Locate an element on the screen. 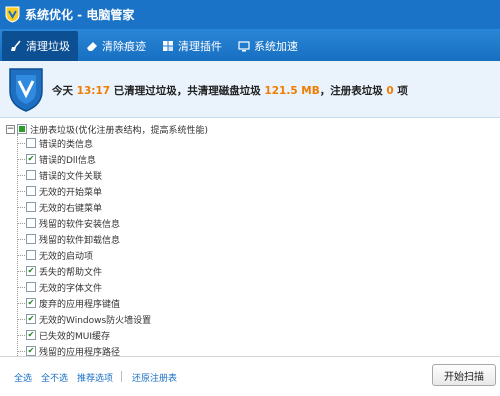 The width and height of the screenshot is (500, 396). tab-label: 清理插件 is located at coordinates (200, 46).